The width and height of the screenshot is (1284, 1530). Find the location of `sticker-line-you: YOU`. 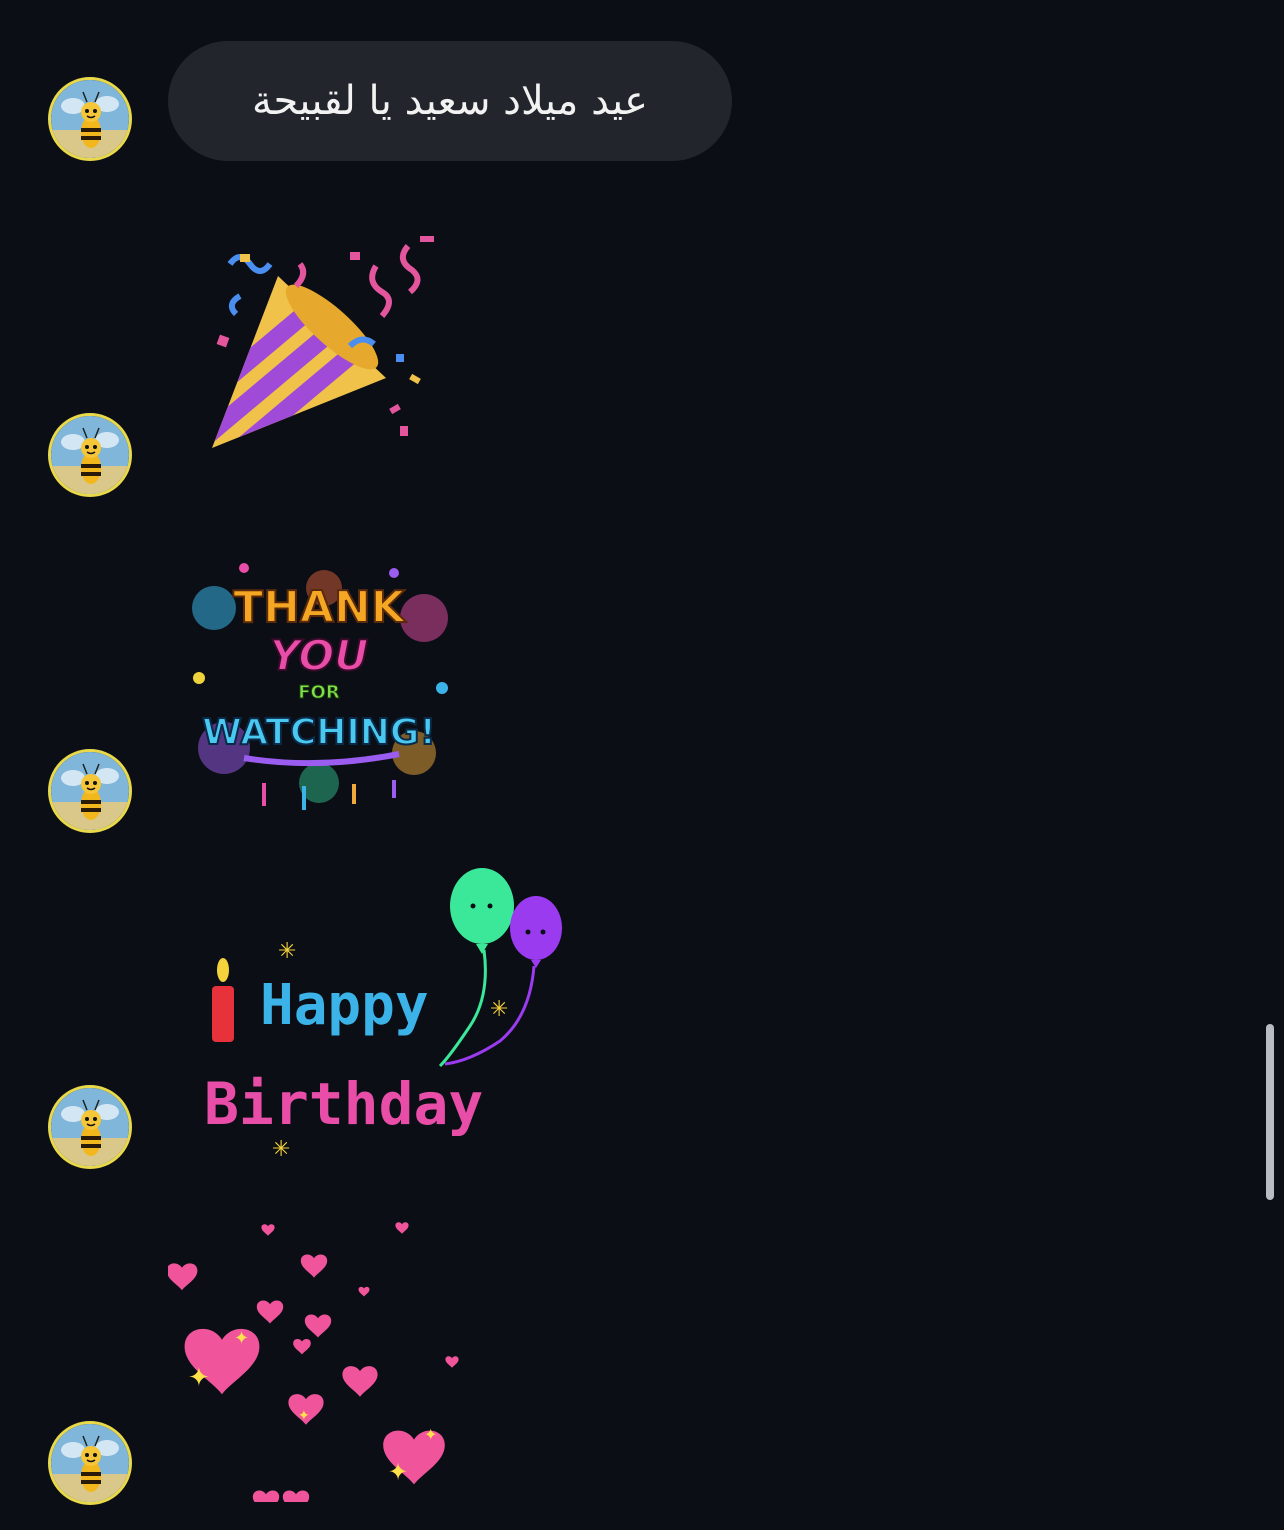

sticker-line-you: YOU is located at coordinates (319, 655).